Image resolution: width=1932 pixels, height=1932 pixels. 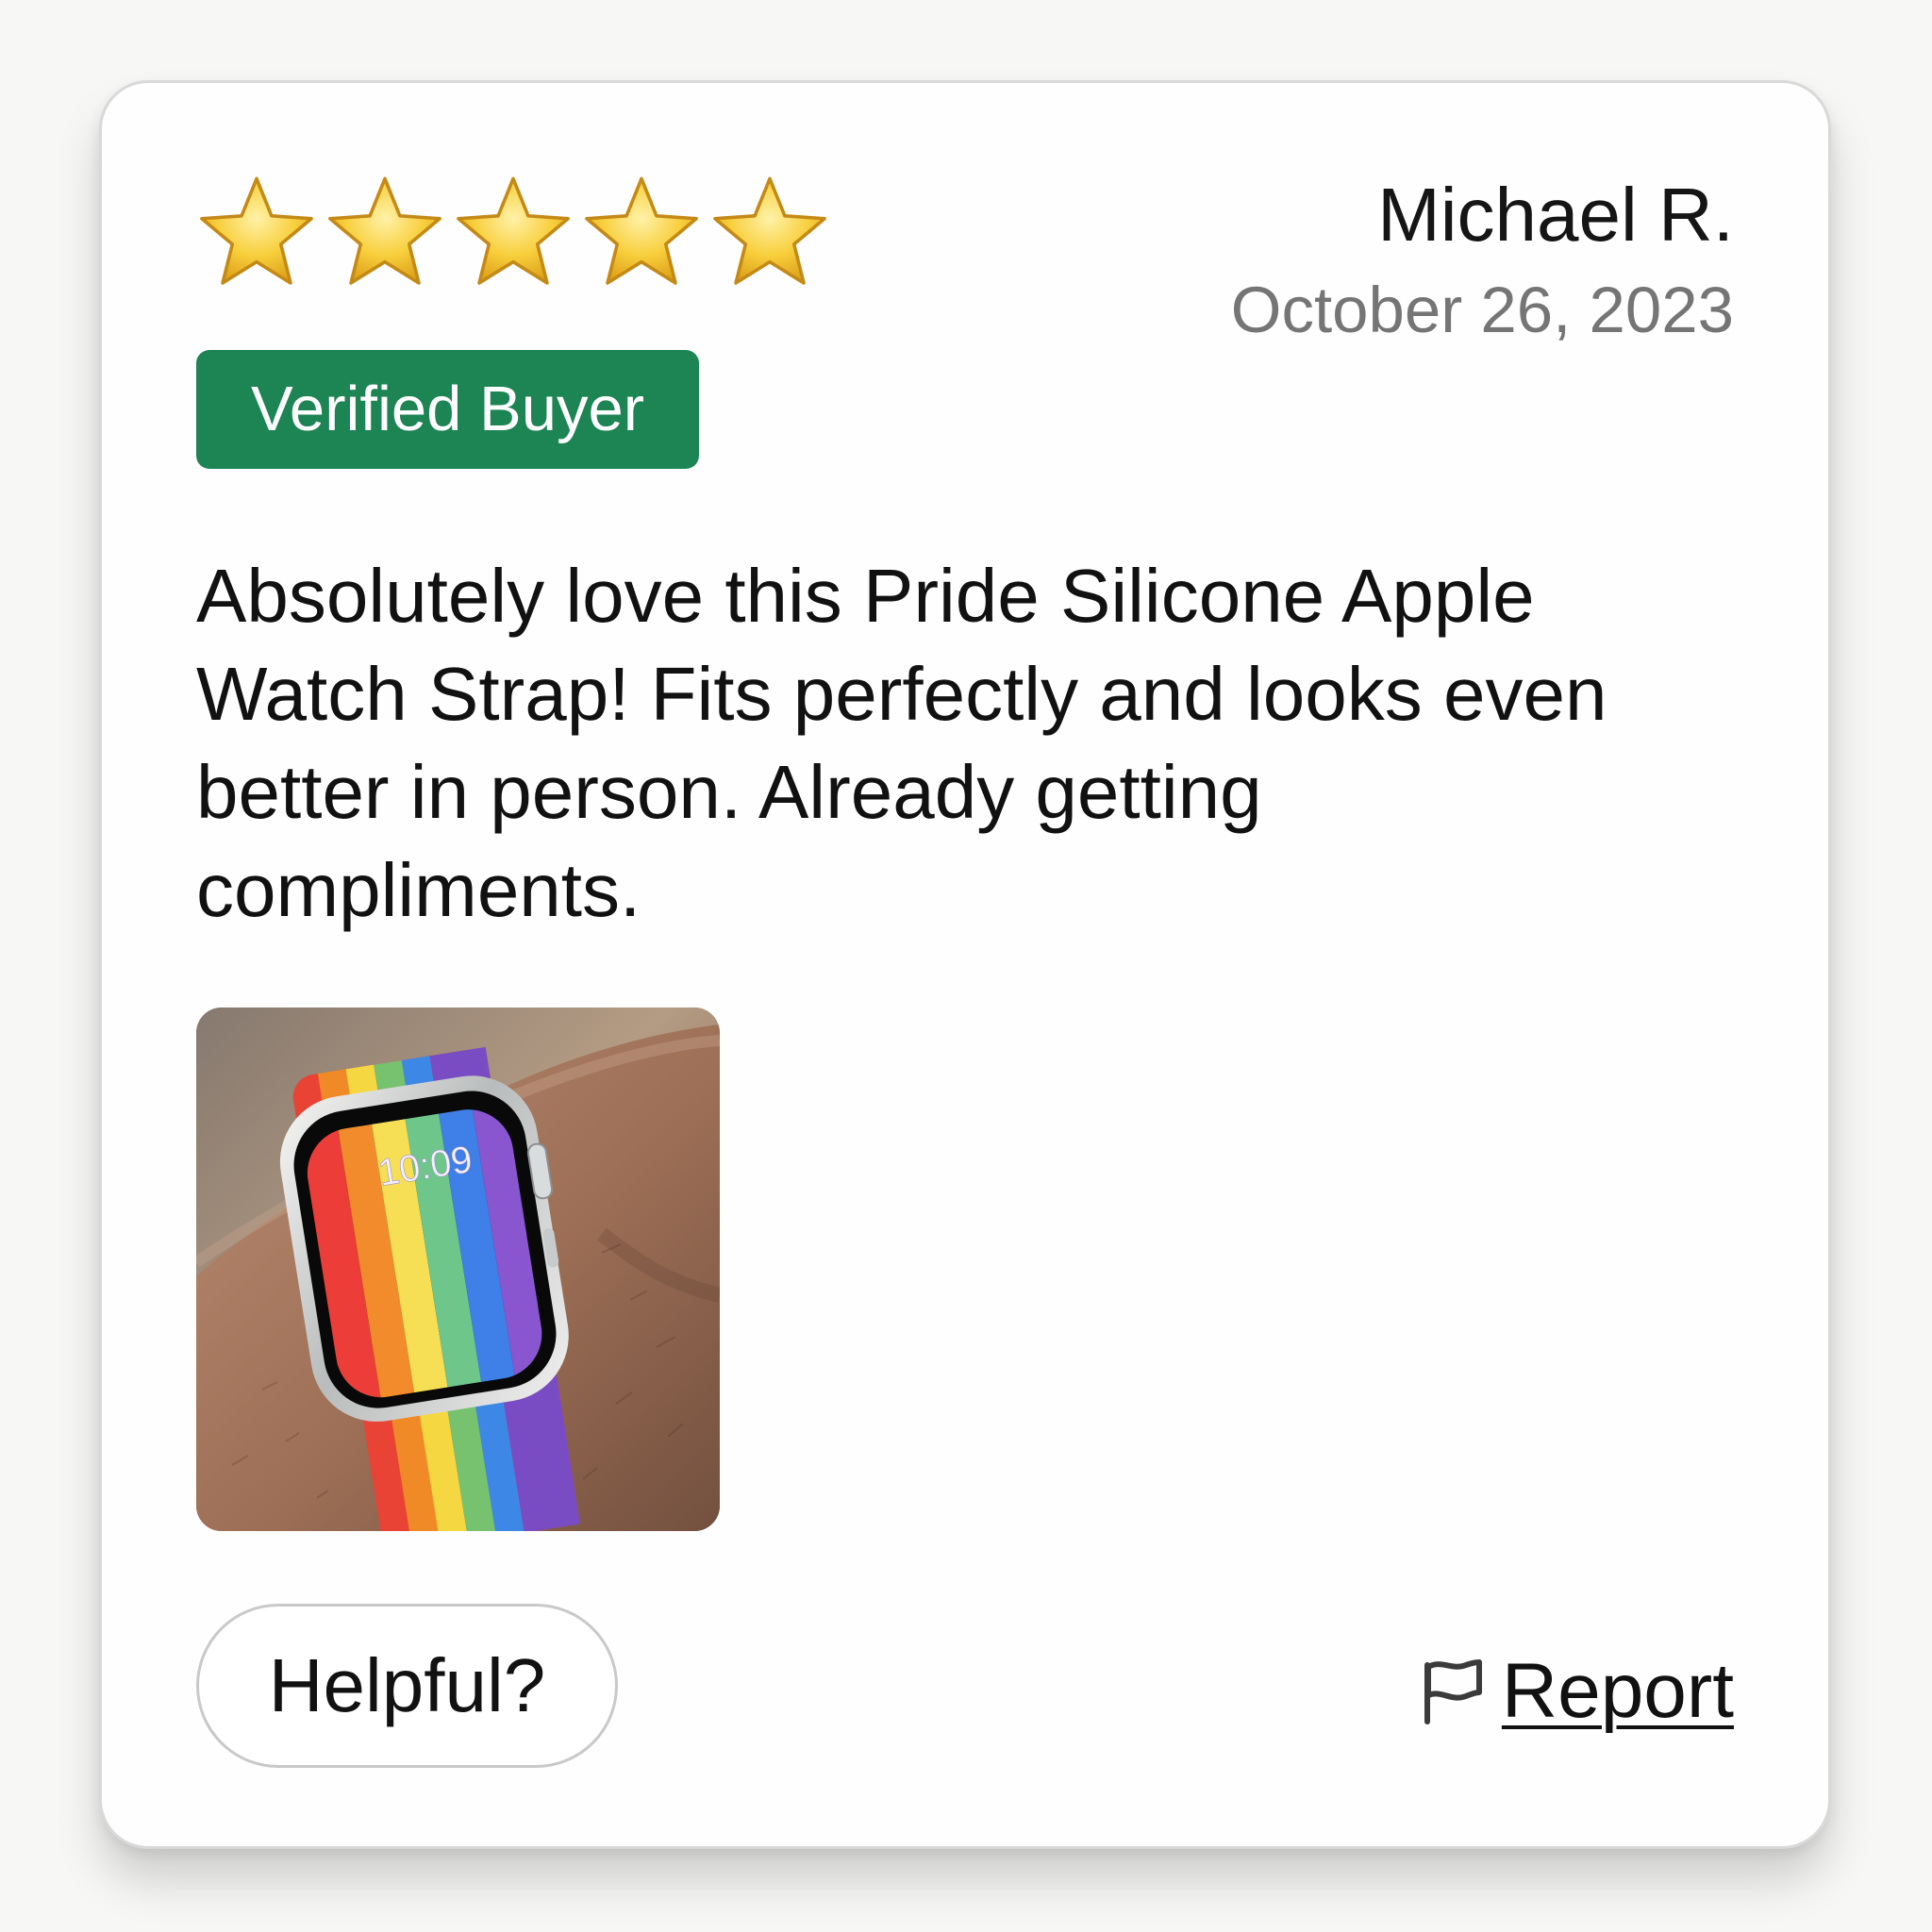 I want to click on helpful-button: Helpful?, so click(x=407, y=1686).